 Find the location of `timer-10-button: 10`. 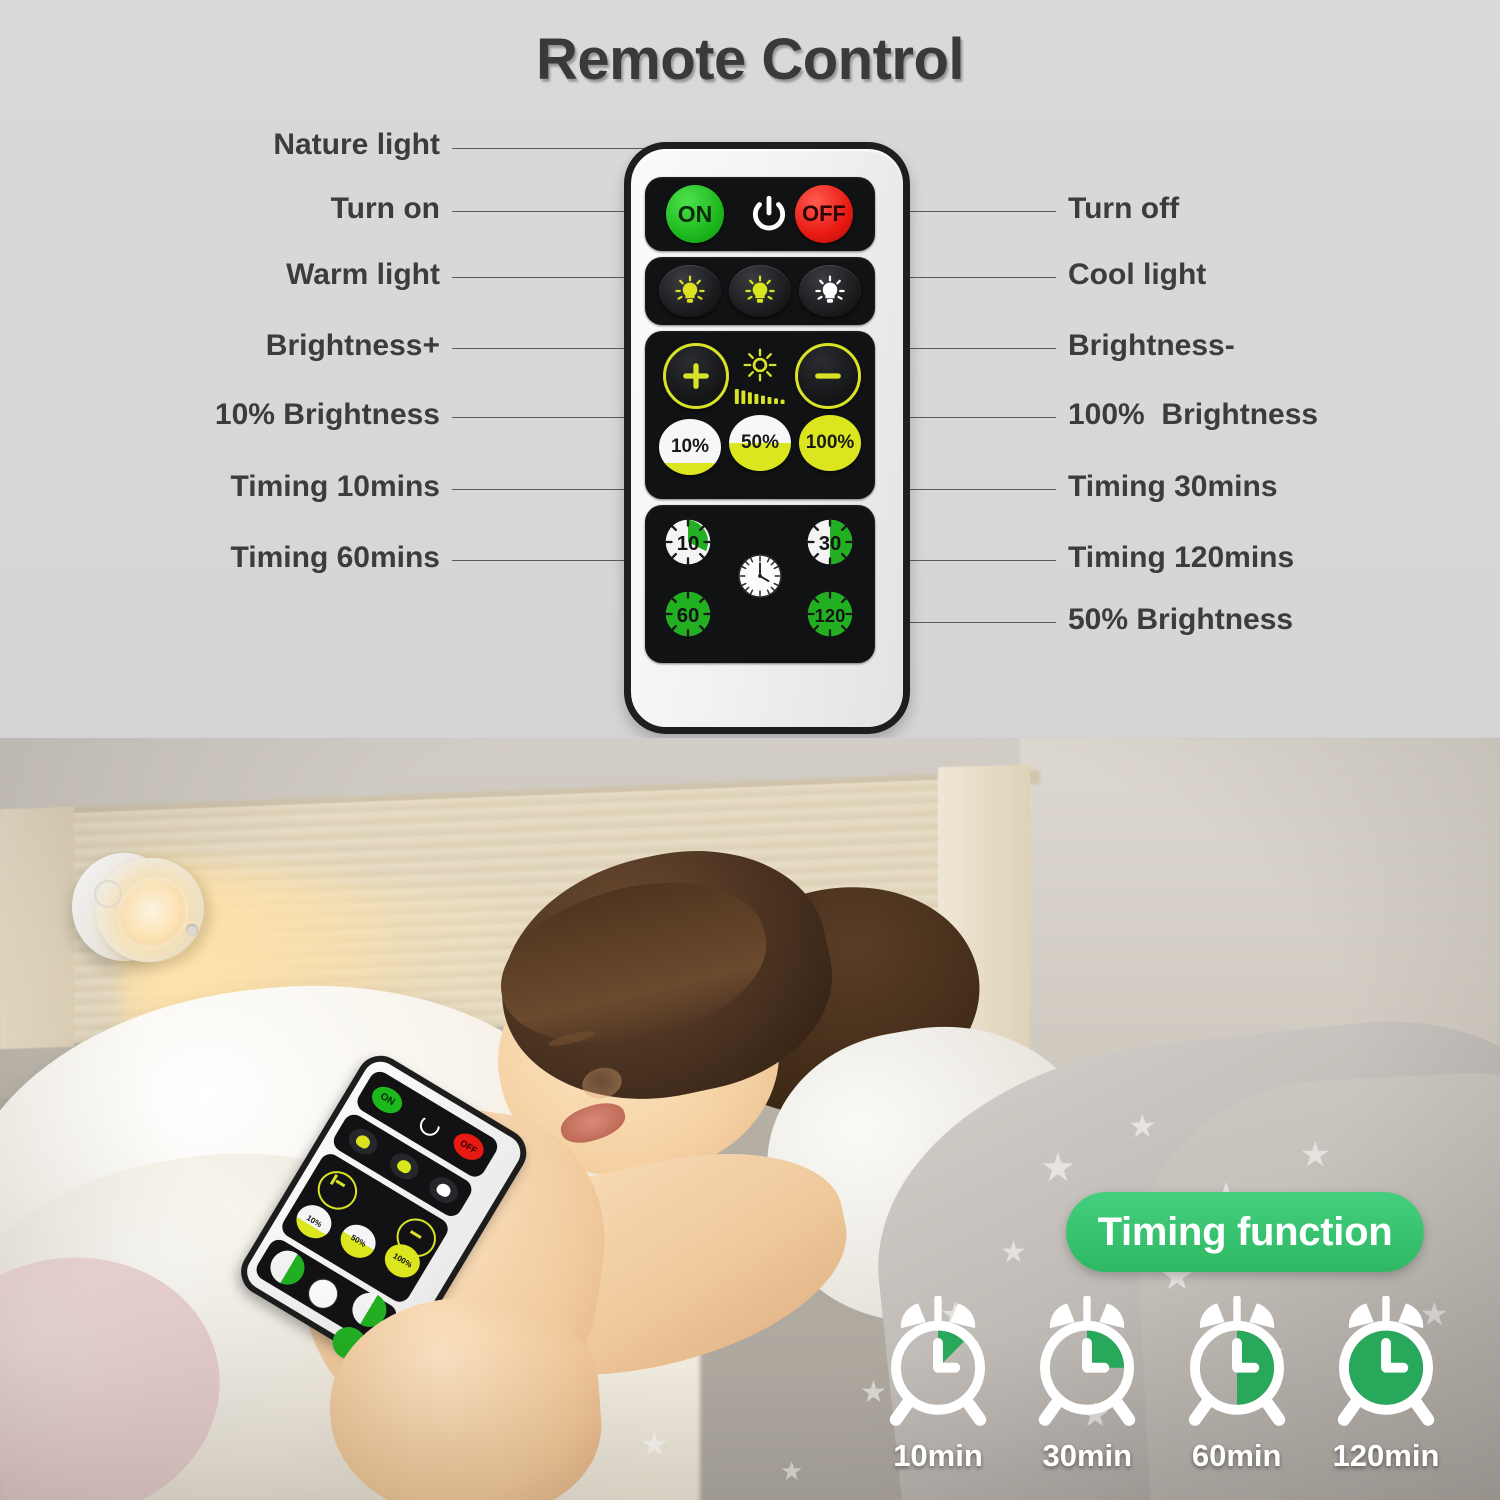

timer-10-button: 10 is located at coordinates (688, 542).